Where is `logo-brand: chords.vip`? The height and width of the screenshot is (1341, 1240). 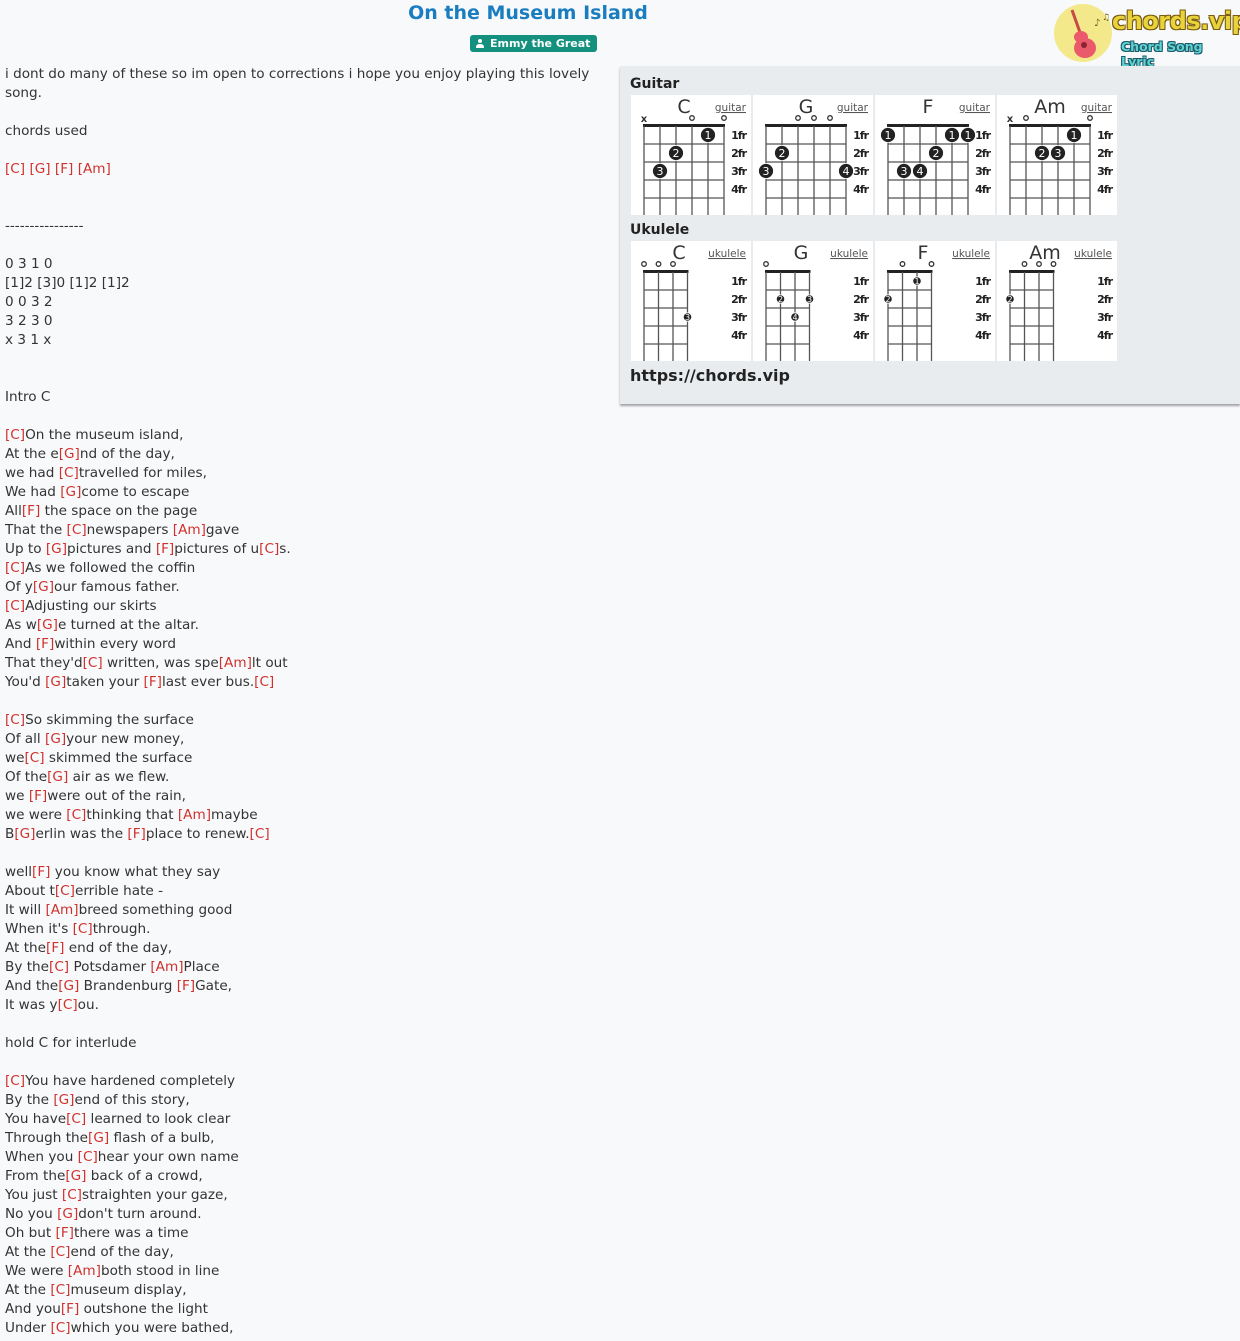
logo-brand: chords.vip is located at coordinates (1176, 21).